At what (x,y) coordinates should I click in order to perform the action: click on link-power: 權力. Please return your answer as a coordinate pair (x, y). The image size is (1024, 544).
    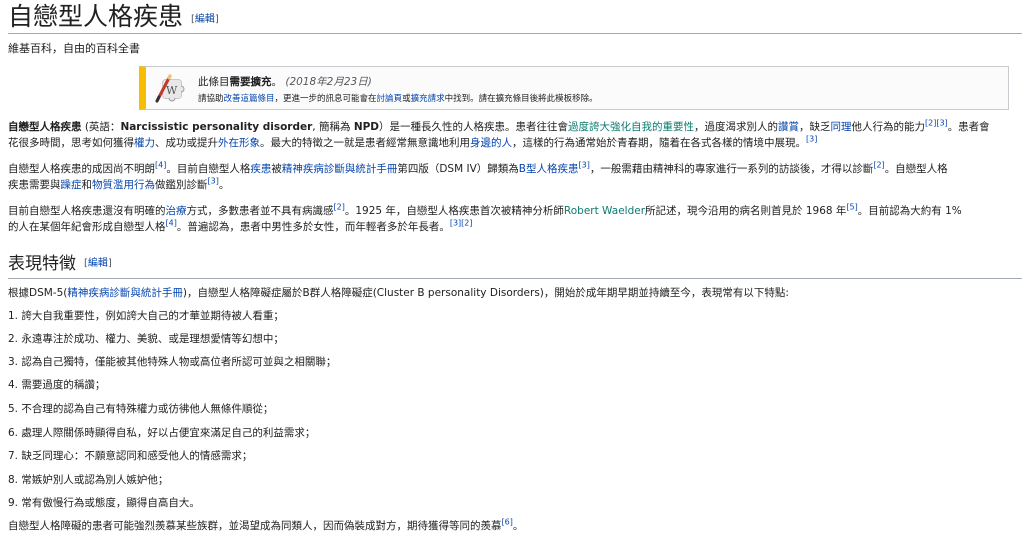
    Looking at the image, I should click on (144, 143).